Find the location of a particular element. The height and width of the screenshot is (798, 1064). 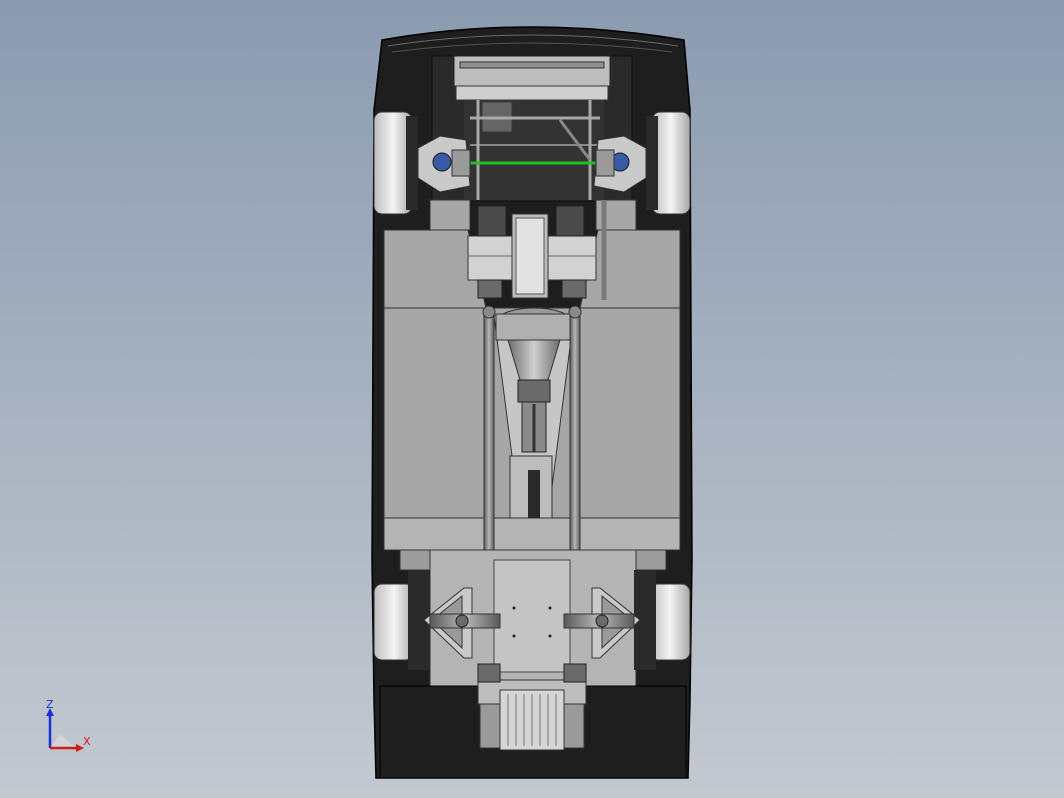

radiator-panel is located at coordinates (532, 71).